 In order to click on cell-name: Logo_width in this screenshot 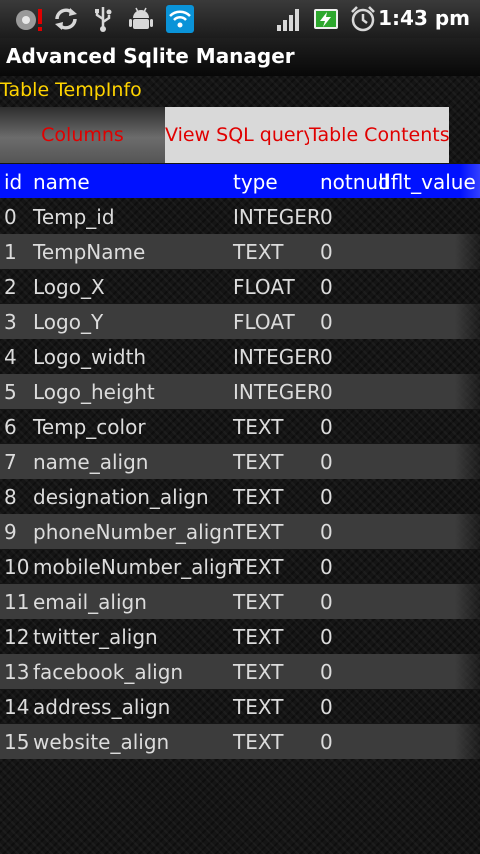, I will do `click(90, 357)`.